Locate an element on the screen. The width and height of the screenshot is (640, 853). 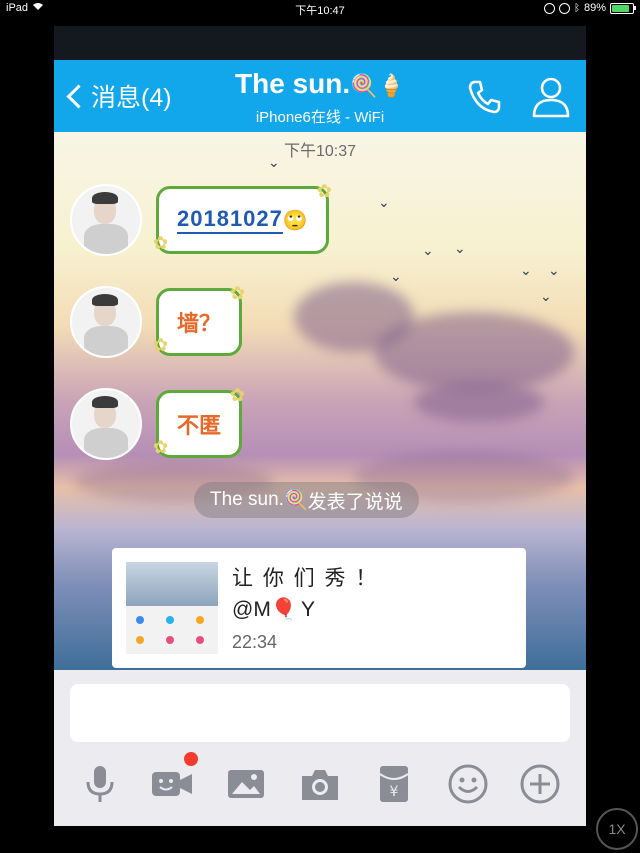
phone-icon is located at coordinates (484, 97).